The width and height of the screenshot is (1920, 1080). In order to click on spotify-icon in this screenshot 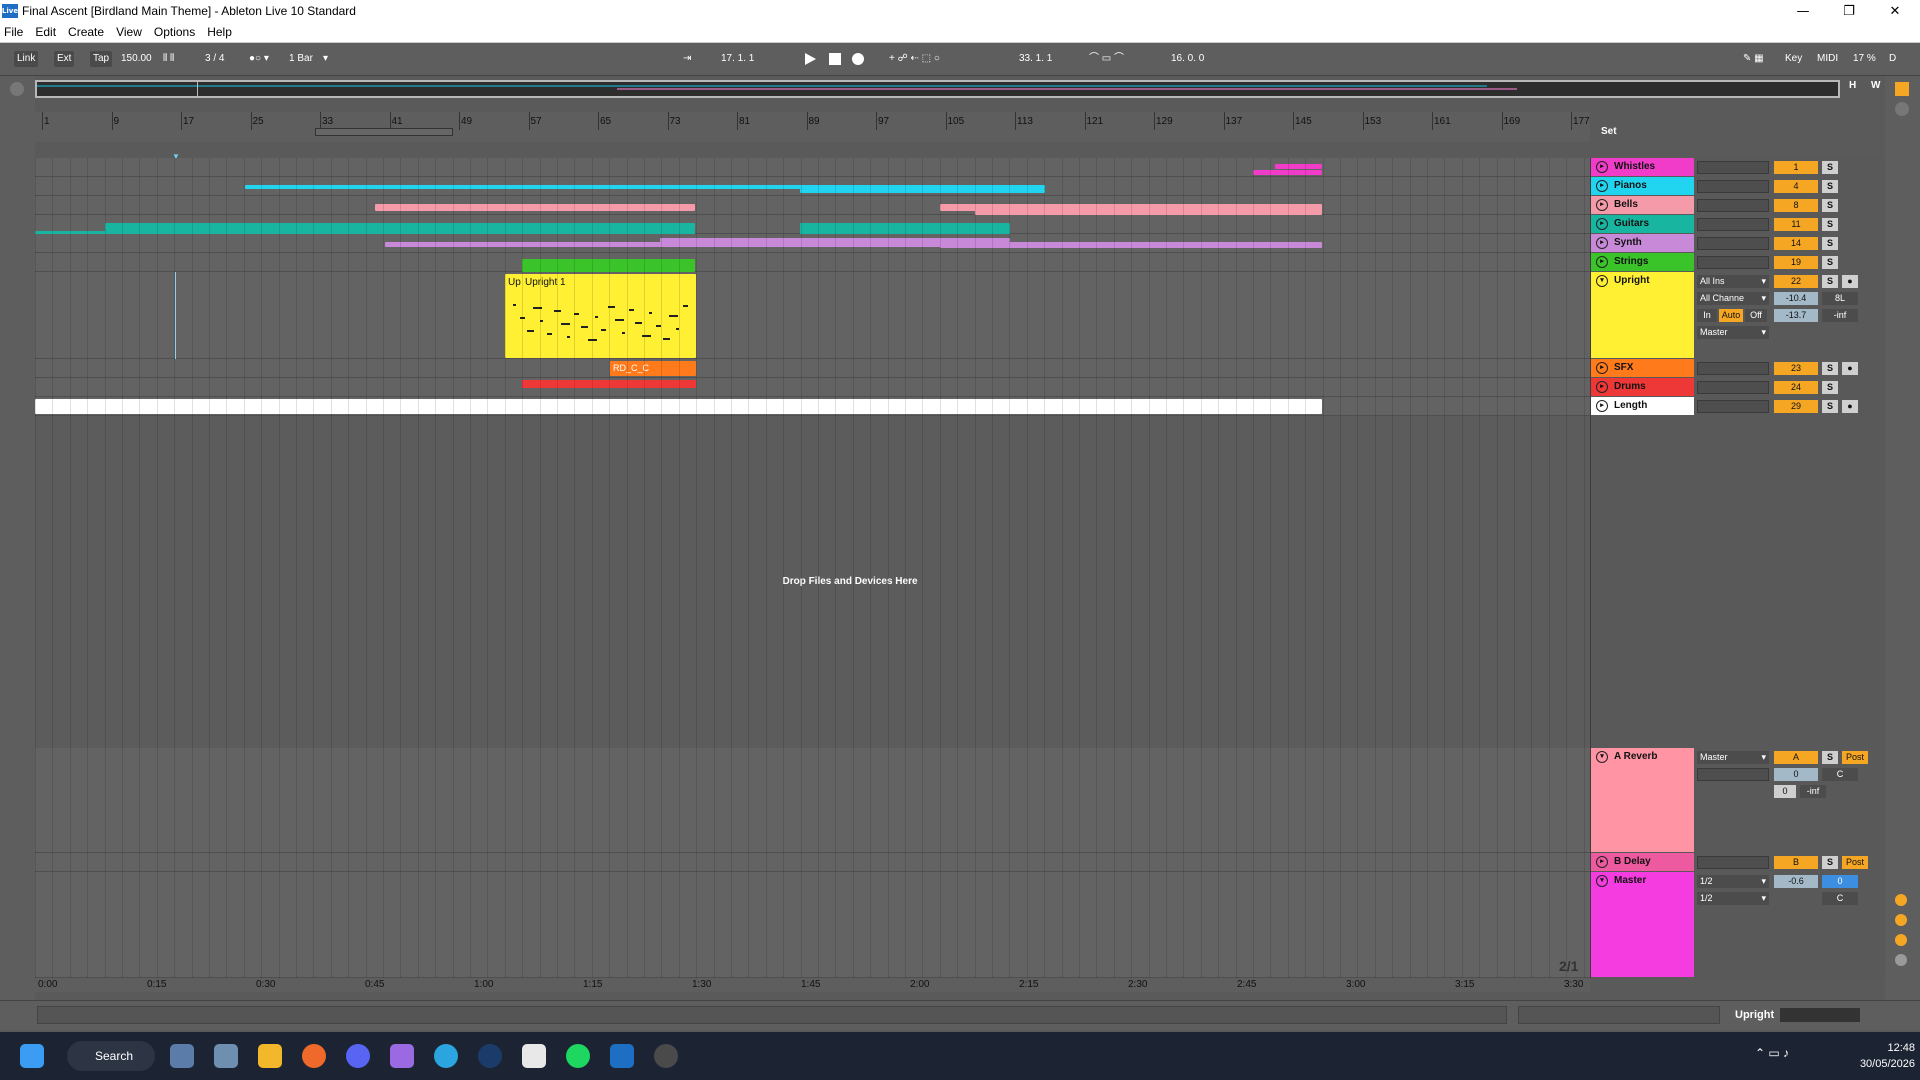, I will do `click(578, 1056)`.